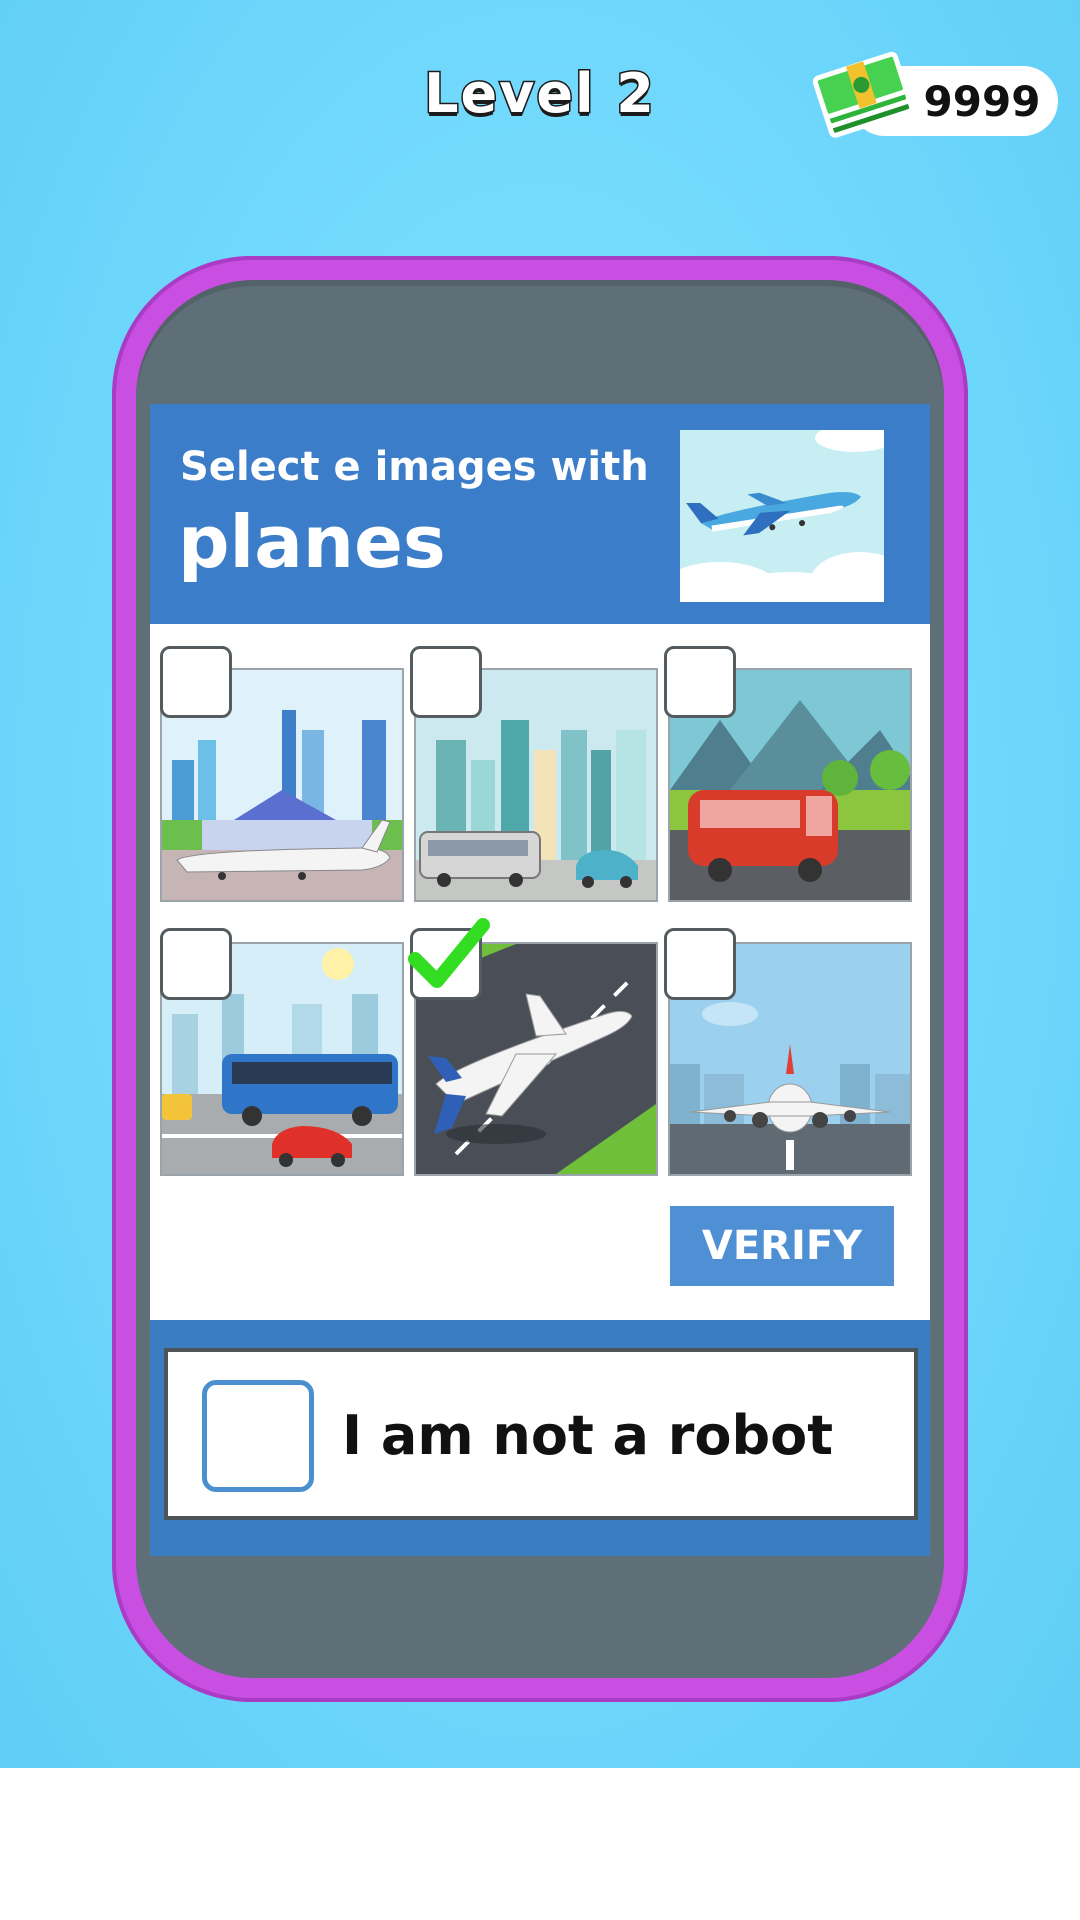 The image size is (1080, 1920). What do you see at coordinates (782, 1246) in the screenshot?
I see `verify-button: VERIFY` at bounding box center [782, 1246].